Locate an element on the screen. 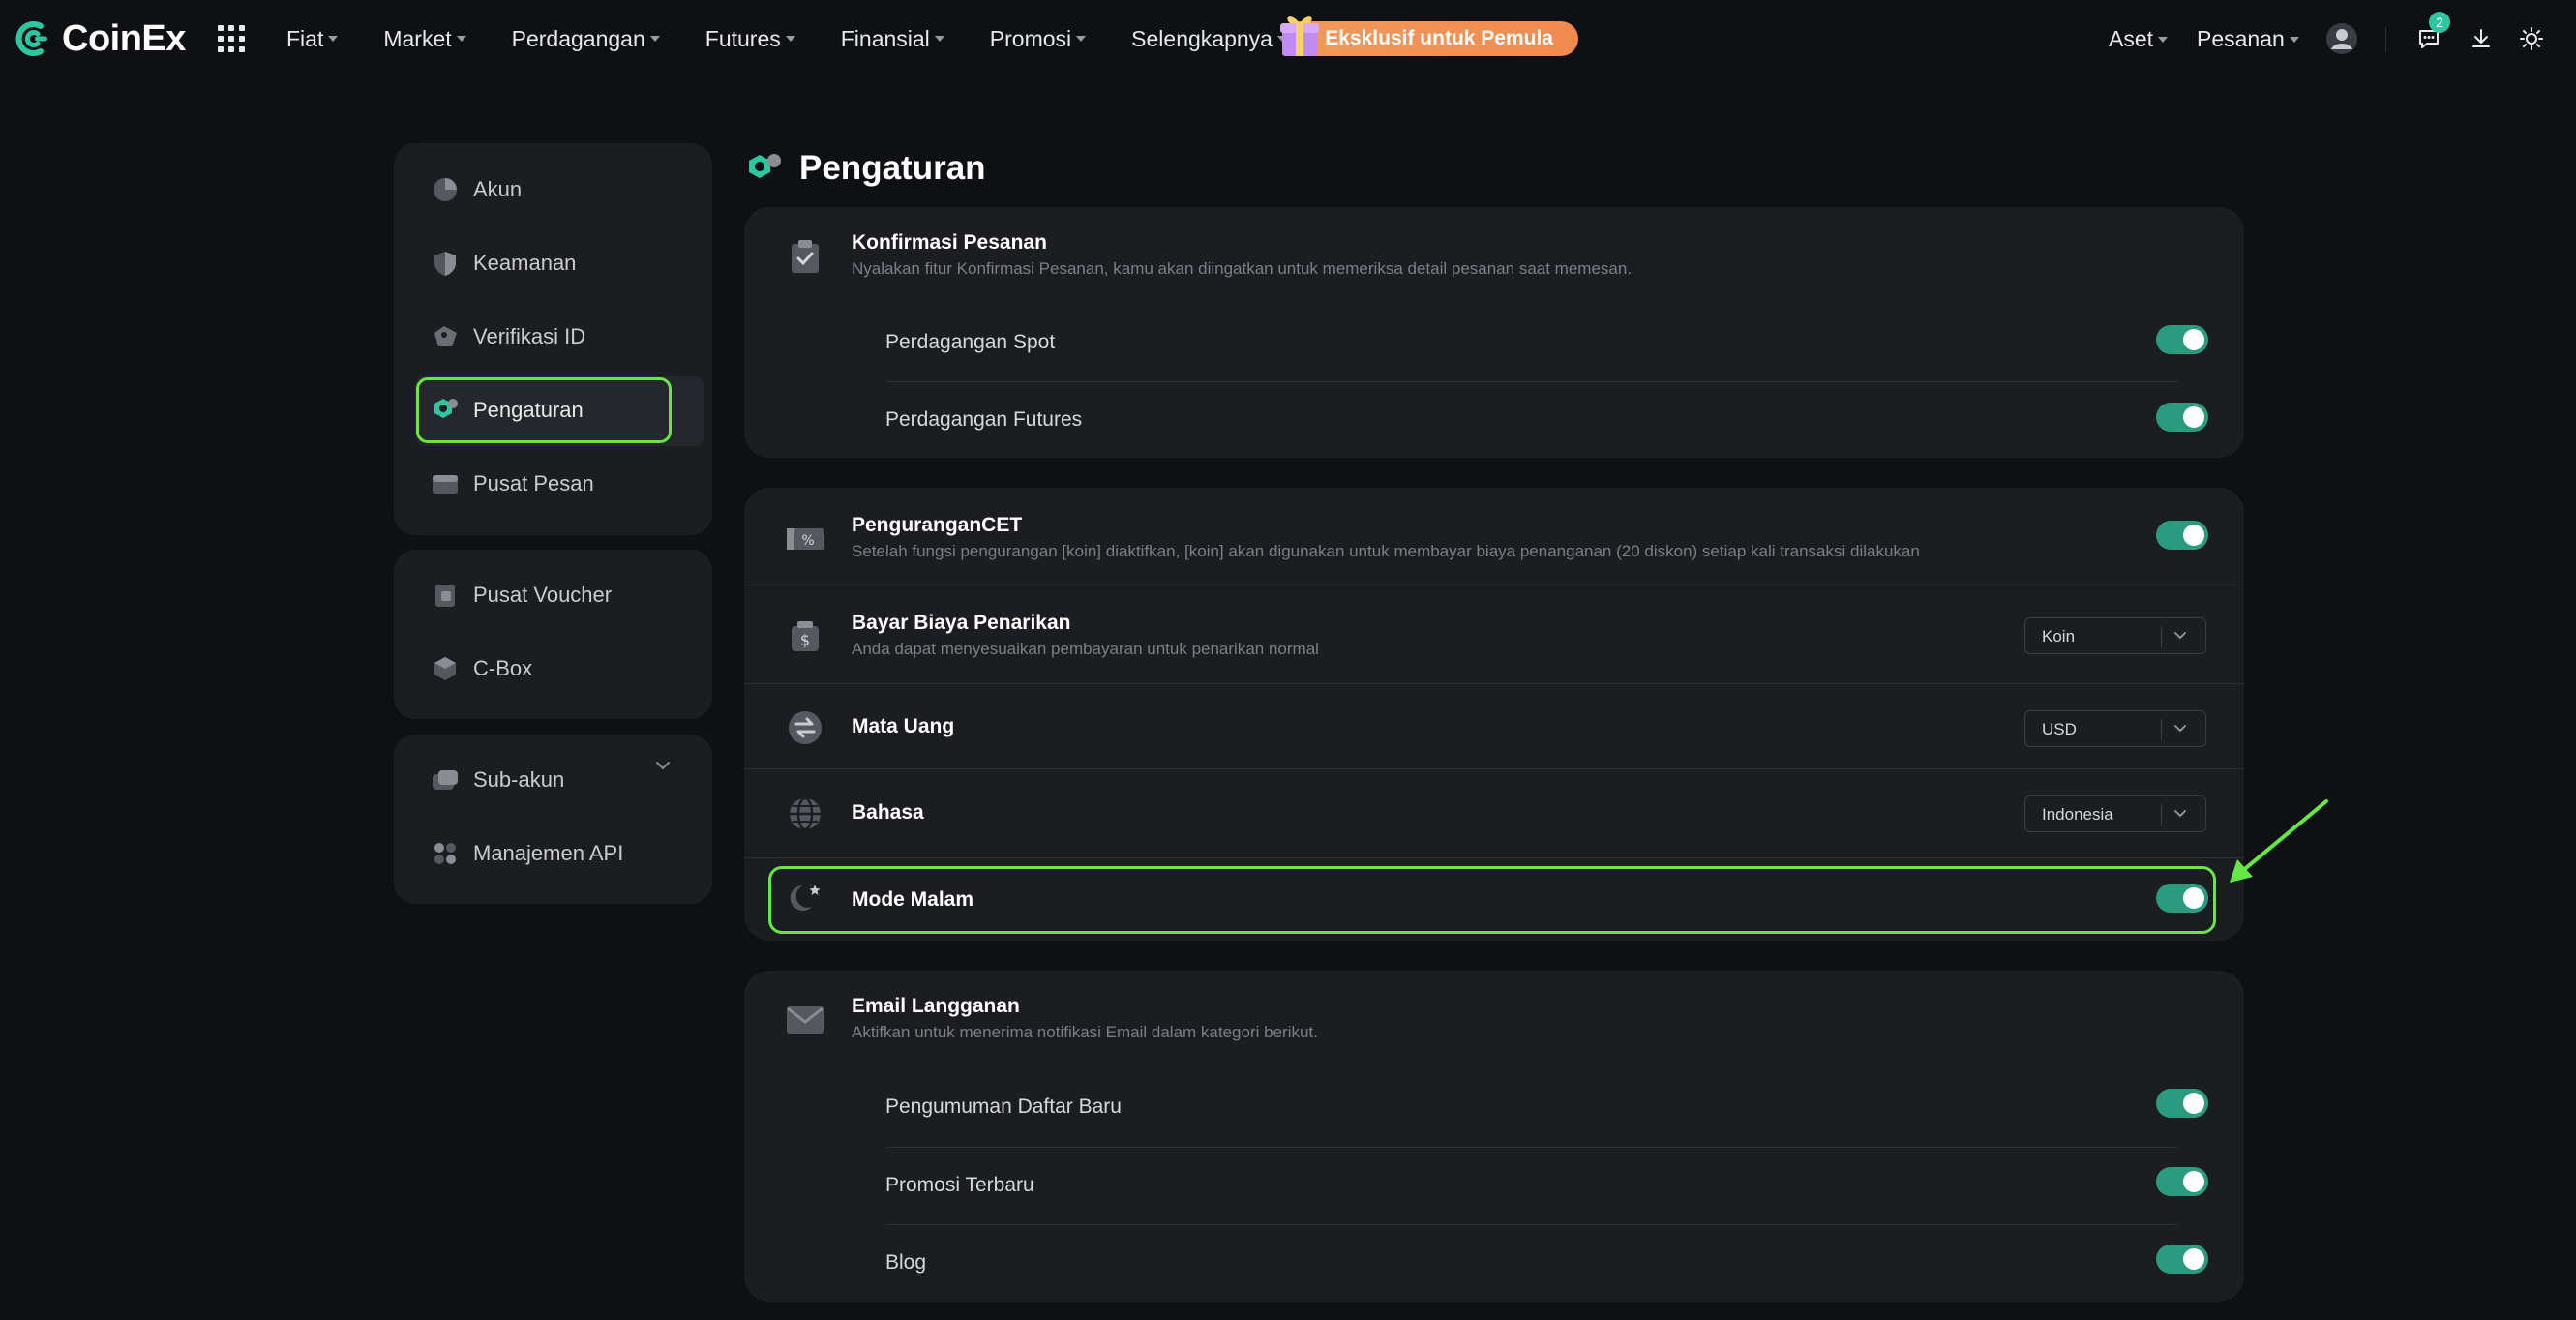 The image size is (2576, 1320). sidebar-item-sub-akun: Sub-akun is located at coordinates (497, 780).